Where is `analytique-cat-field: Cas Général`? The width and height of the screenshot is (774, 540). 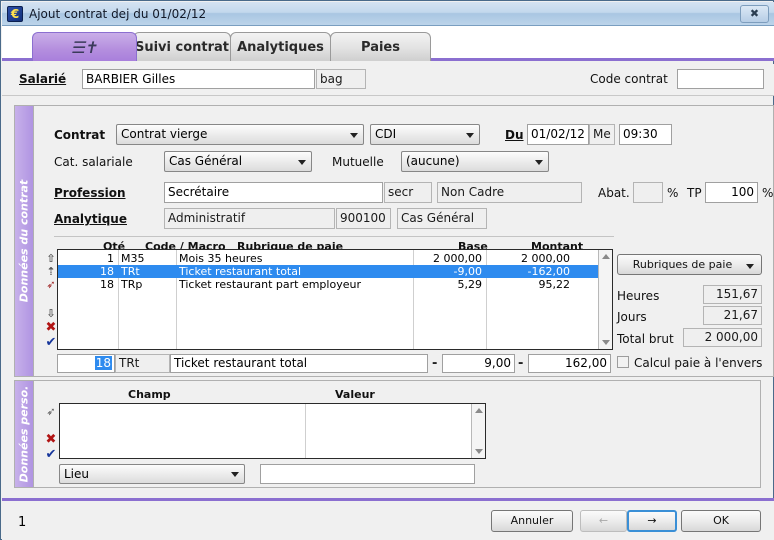 analytique-cat-field: Cas Général is located at coordinates (442, 218).